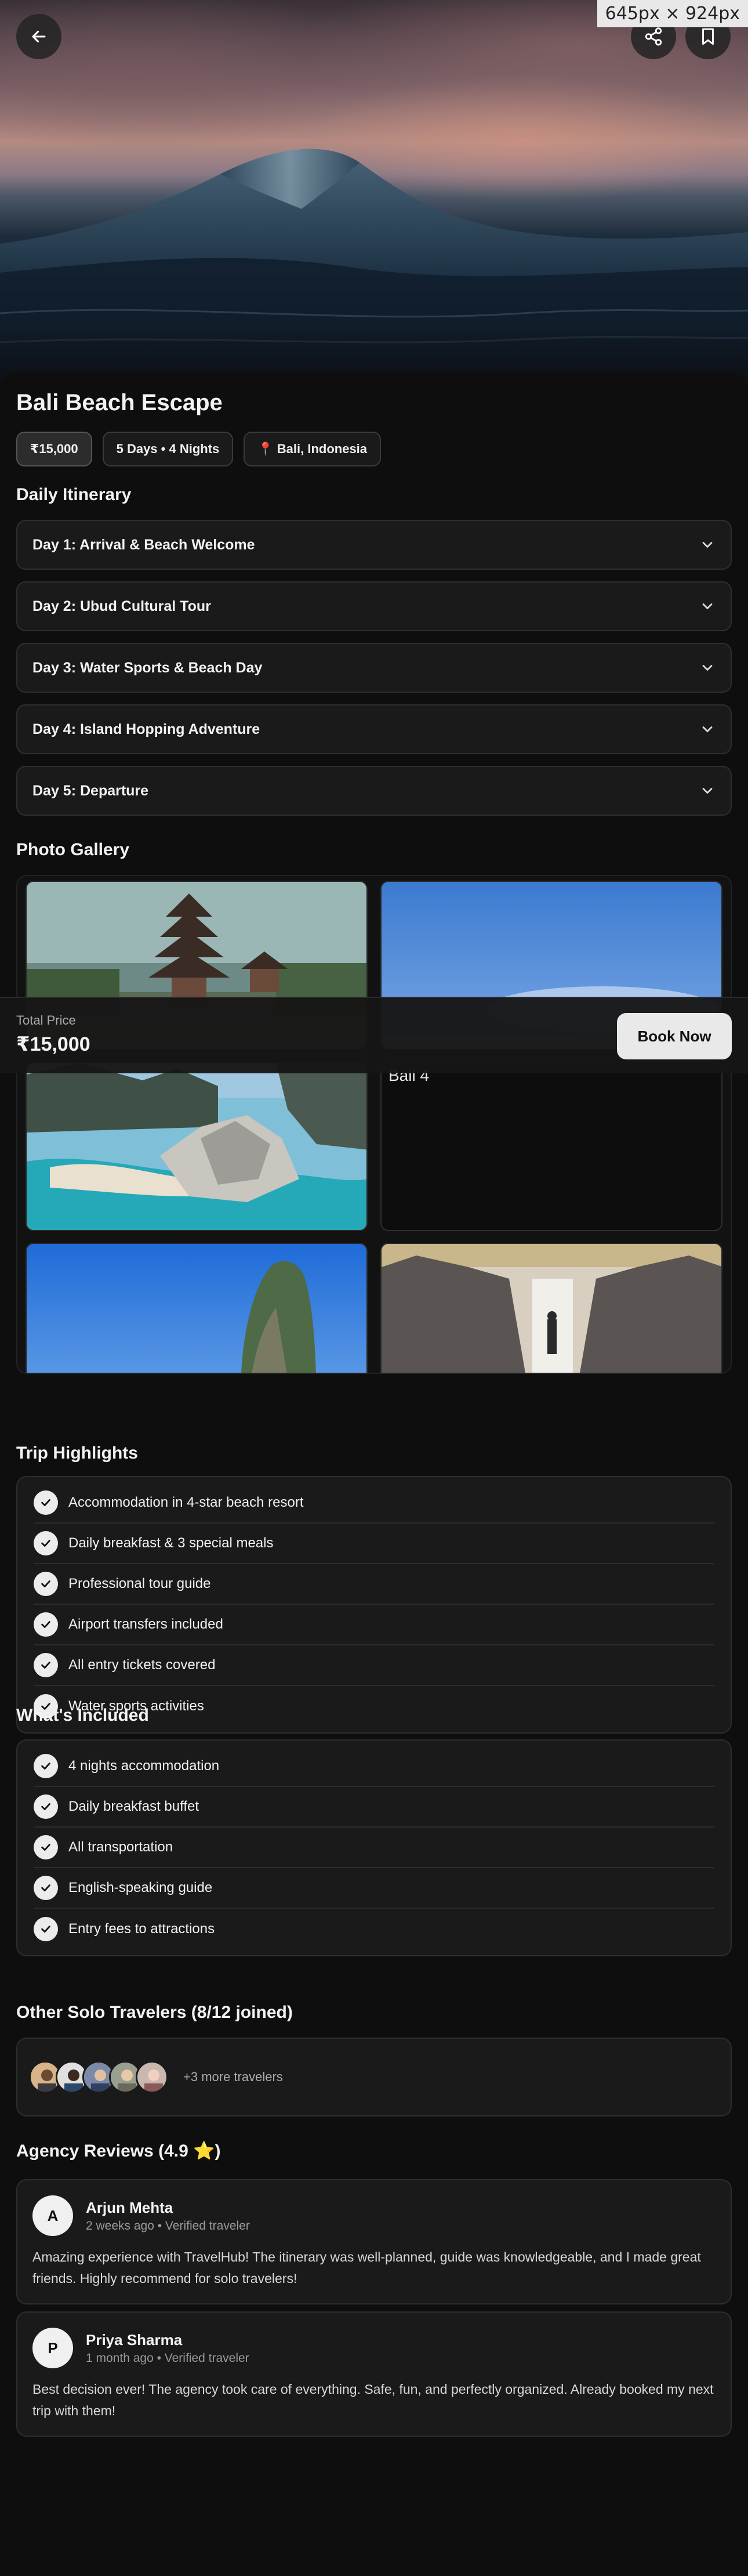 The width and height of the screenshot is (748, 2576). Describe the element at coordinates (653, 36) in the screenshot. I see `share-icon` at that location.